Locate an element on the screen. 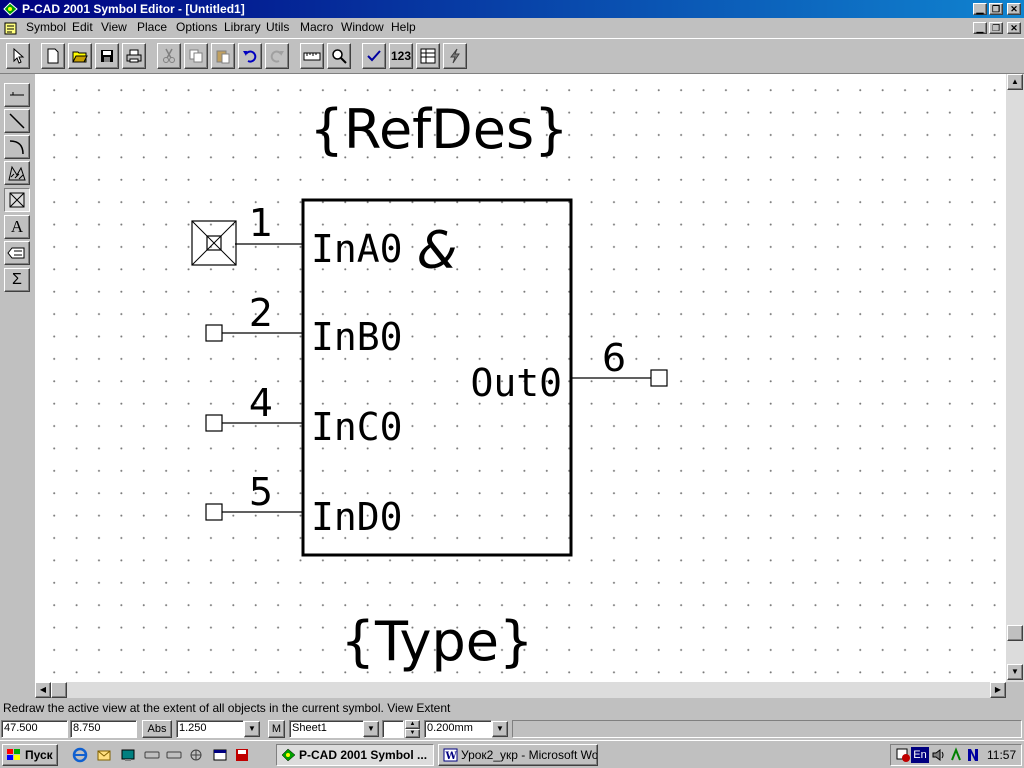 The height and width of the screenshot is (768, 1024). spin-up-button: ▲ is located at coordinates (412, 724).